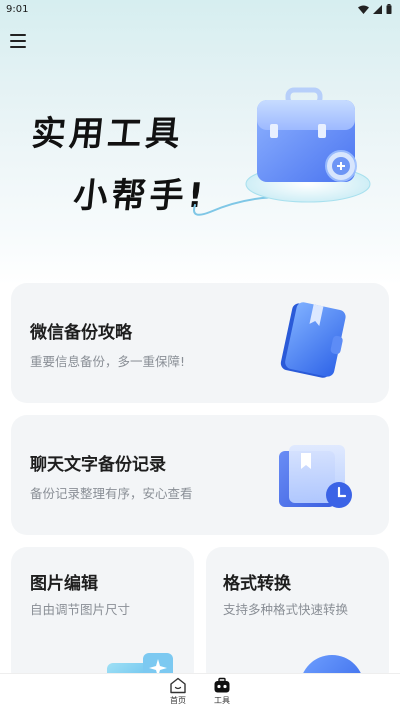  I want to click on status-bar: 9:01, so click(200, 9).